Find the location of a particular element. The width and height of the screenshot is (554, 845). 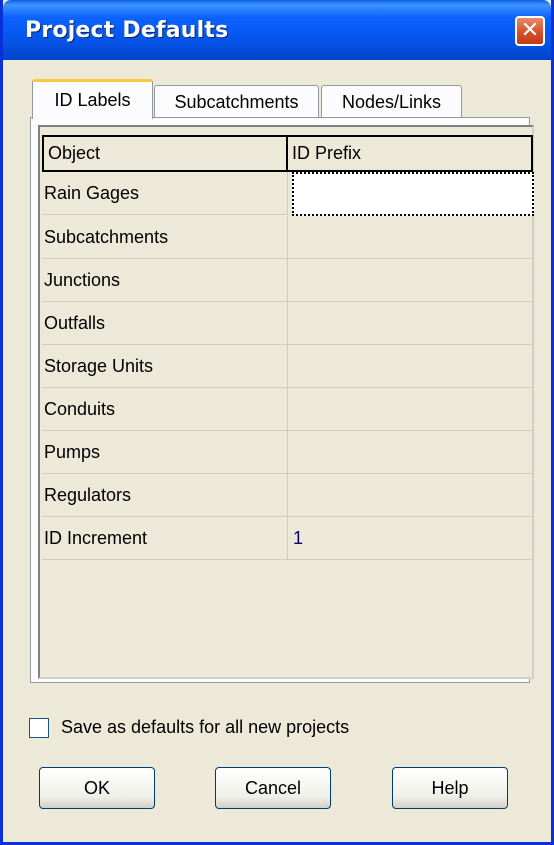

ok-button: OK is located at coordinates (97, 788).